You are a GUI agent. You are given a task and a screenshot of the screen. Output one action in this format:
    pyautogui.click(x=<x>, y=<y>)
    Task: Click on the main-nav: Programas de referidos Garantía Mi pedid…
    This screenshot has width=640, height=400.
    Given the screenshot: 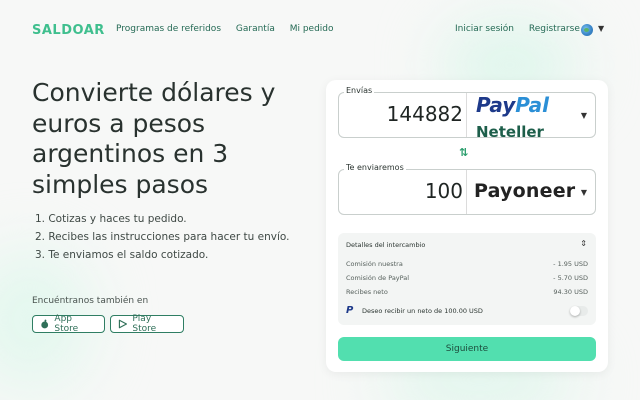 What is the action you would take?
    pyautogui.click(x=231, y=29)
    